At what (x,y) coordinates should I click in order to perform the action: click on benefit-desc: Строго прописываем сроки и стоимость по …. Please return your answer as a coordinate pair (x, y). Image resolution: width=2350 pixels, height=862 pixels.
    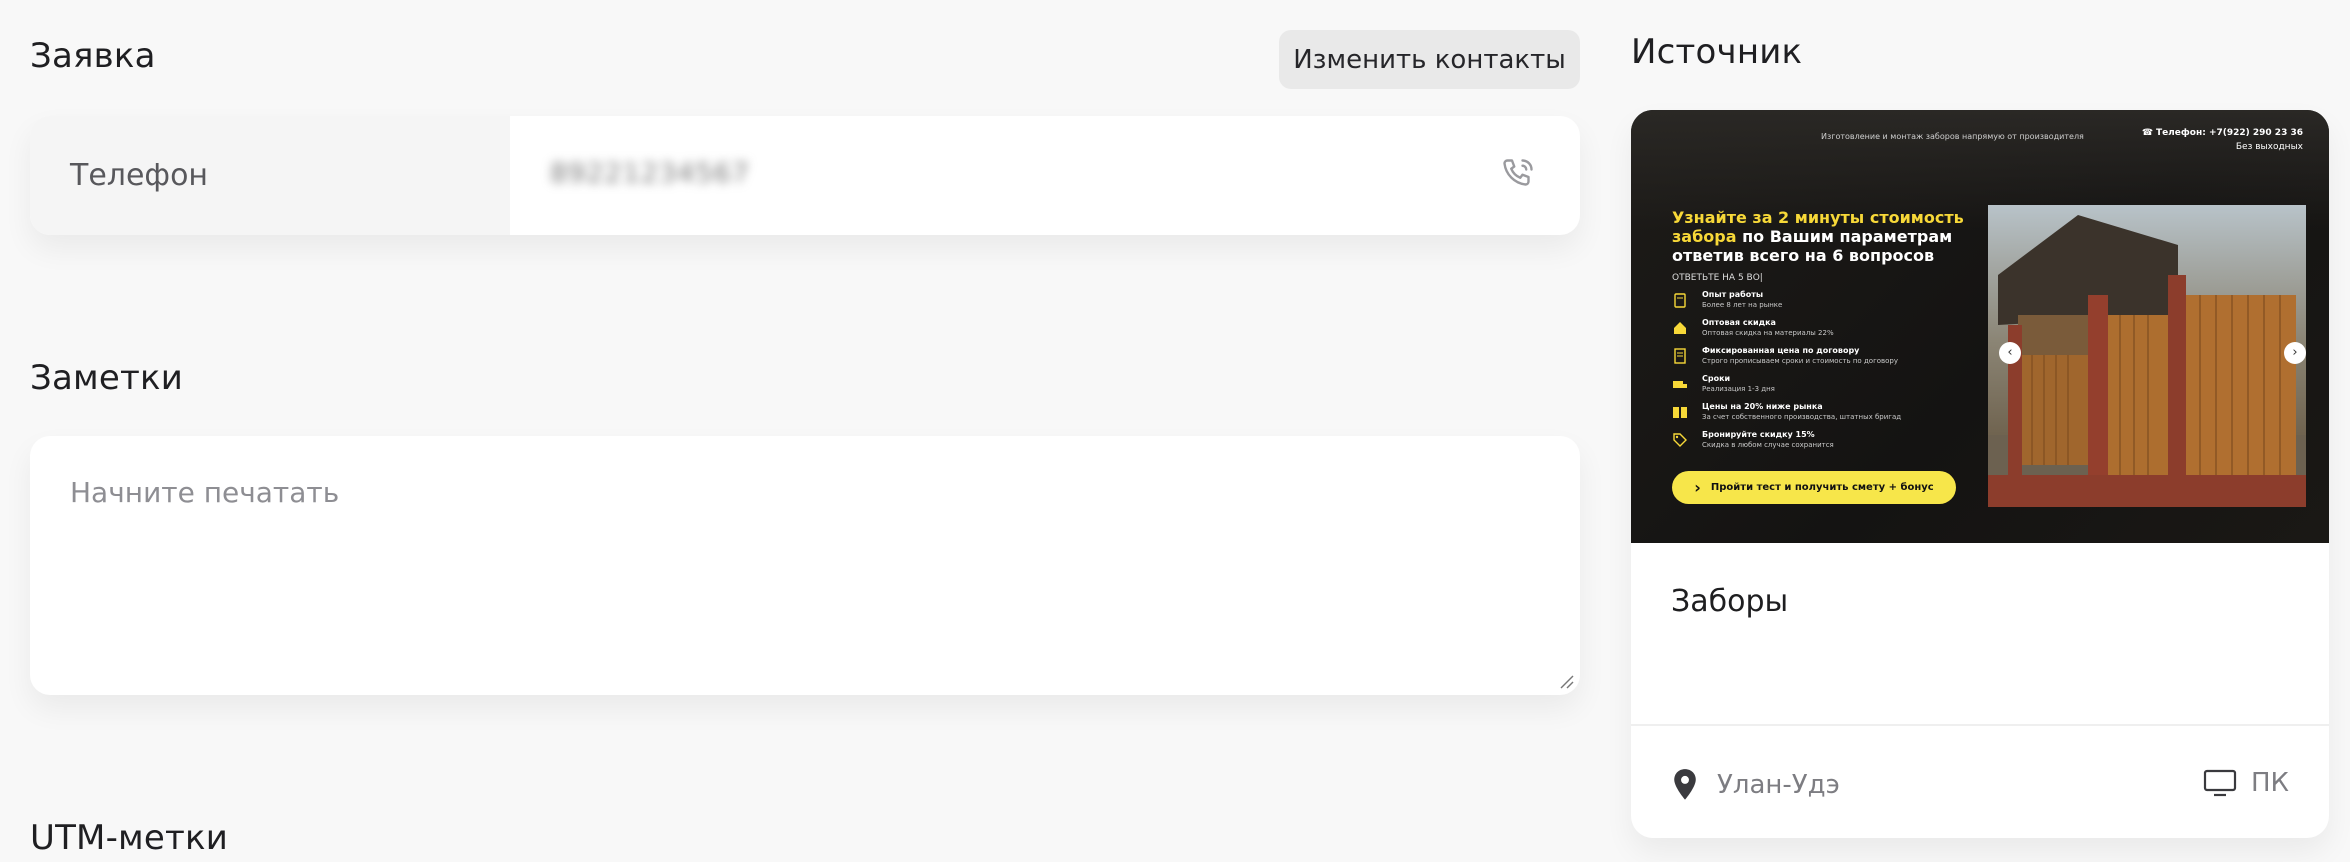
    Looking at the image, I should click on (1800, 361).